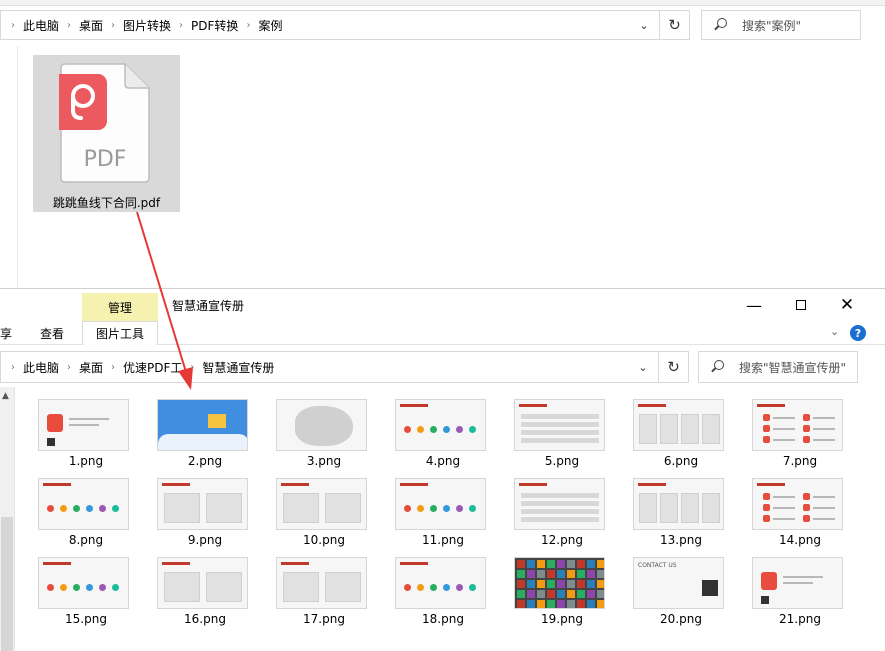 The image size is (885, 651). What do you see at coordinates (324, 619) in the screenshot?
I see `file-name: 17.png` at bounding box center [324, 619].